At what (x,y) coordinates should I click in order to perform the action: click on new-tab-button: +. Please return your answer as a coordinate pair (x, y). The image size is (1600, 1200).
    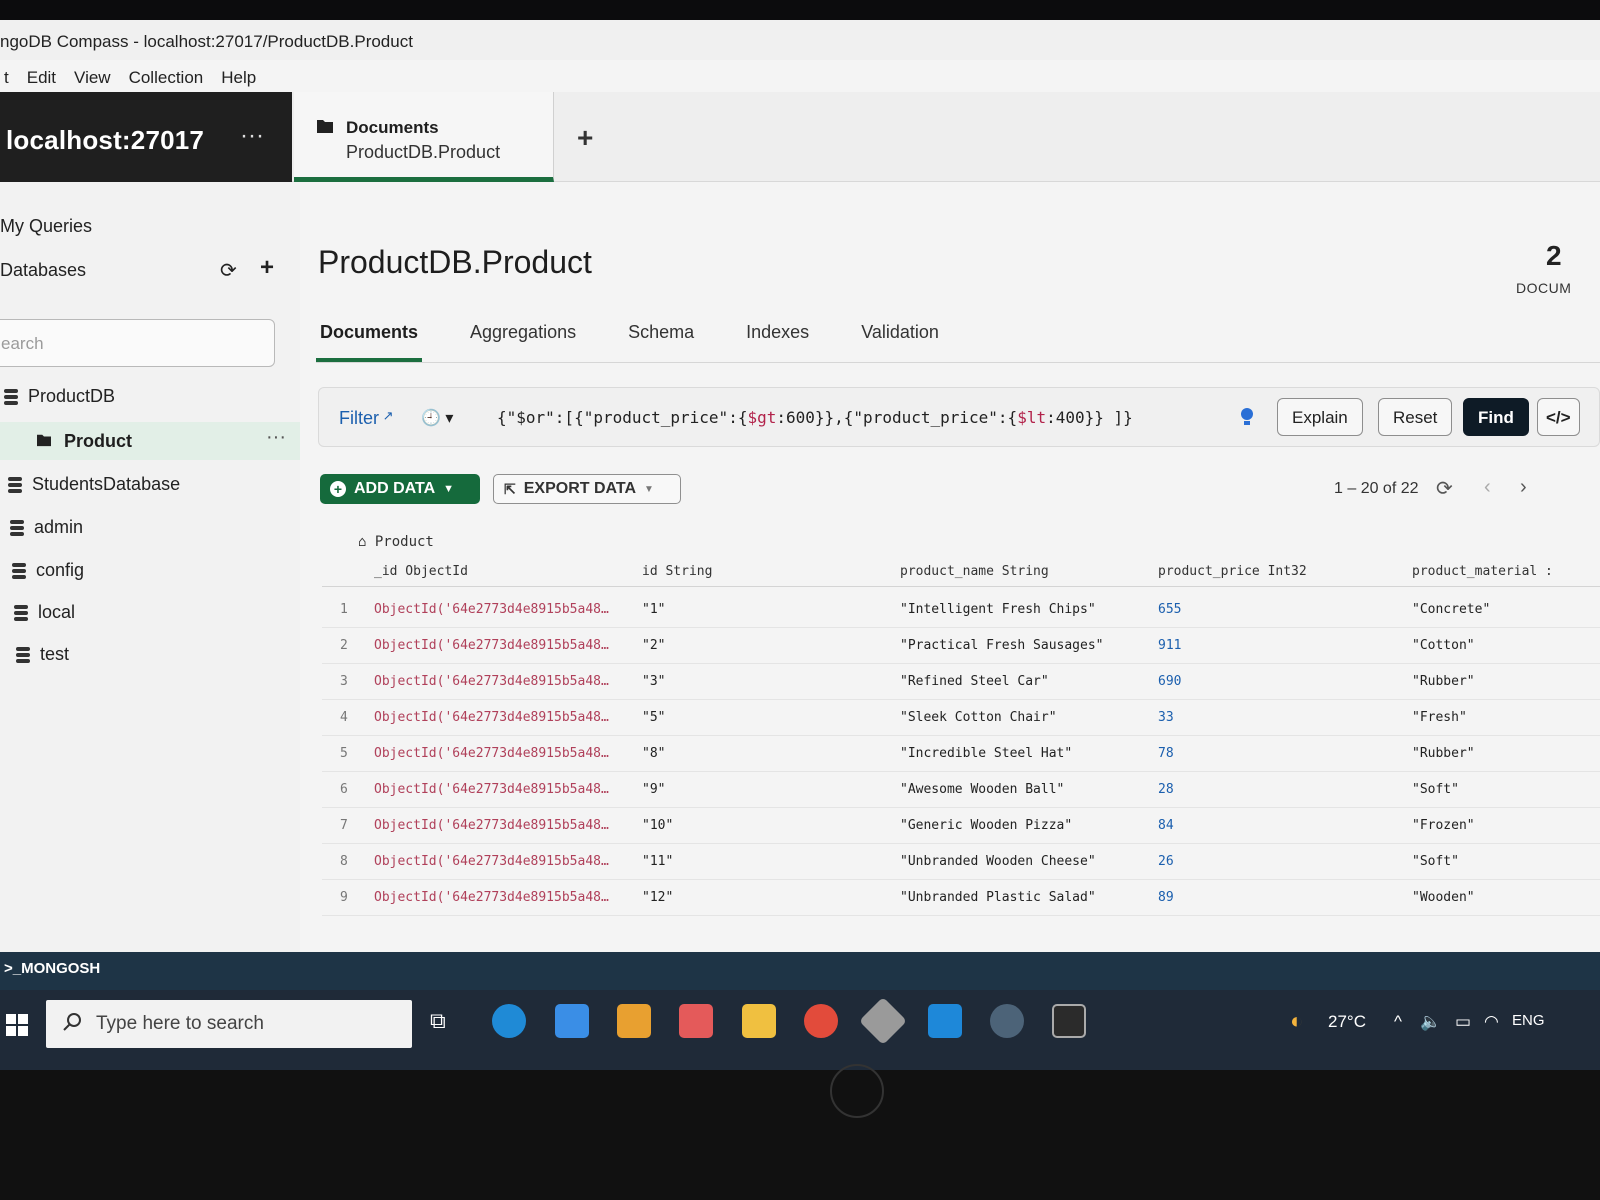
    Looking at the image, I should click on (585, 138).